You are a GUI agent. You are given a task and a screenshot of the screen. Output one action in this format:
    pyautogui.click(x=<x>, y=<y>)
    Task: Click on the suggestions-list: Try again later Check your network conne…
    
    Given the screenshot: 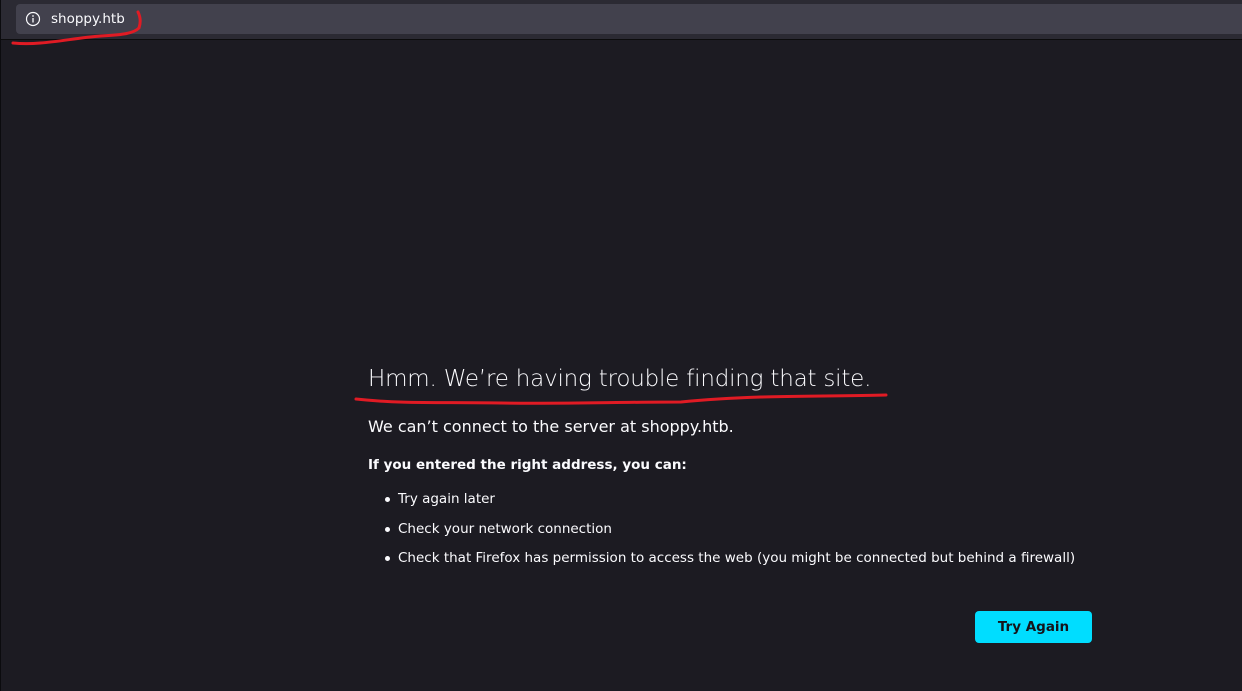 What is the action you would take?
    pyautogui.click(x=748, y=528)
    